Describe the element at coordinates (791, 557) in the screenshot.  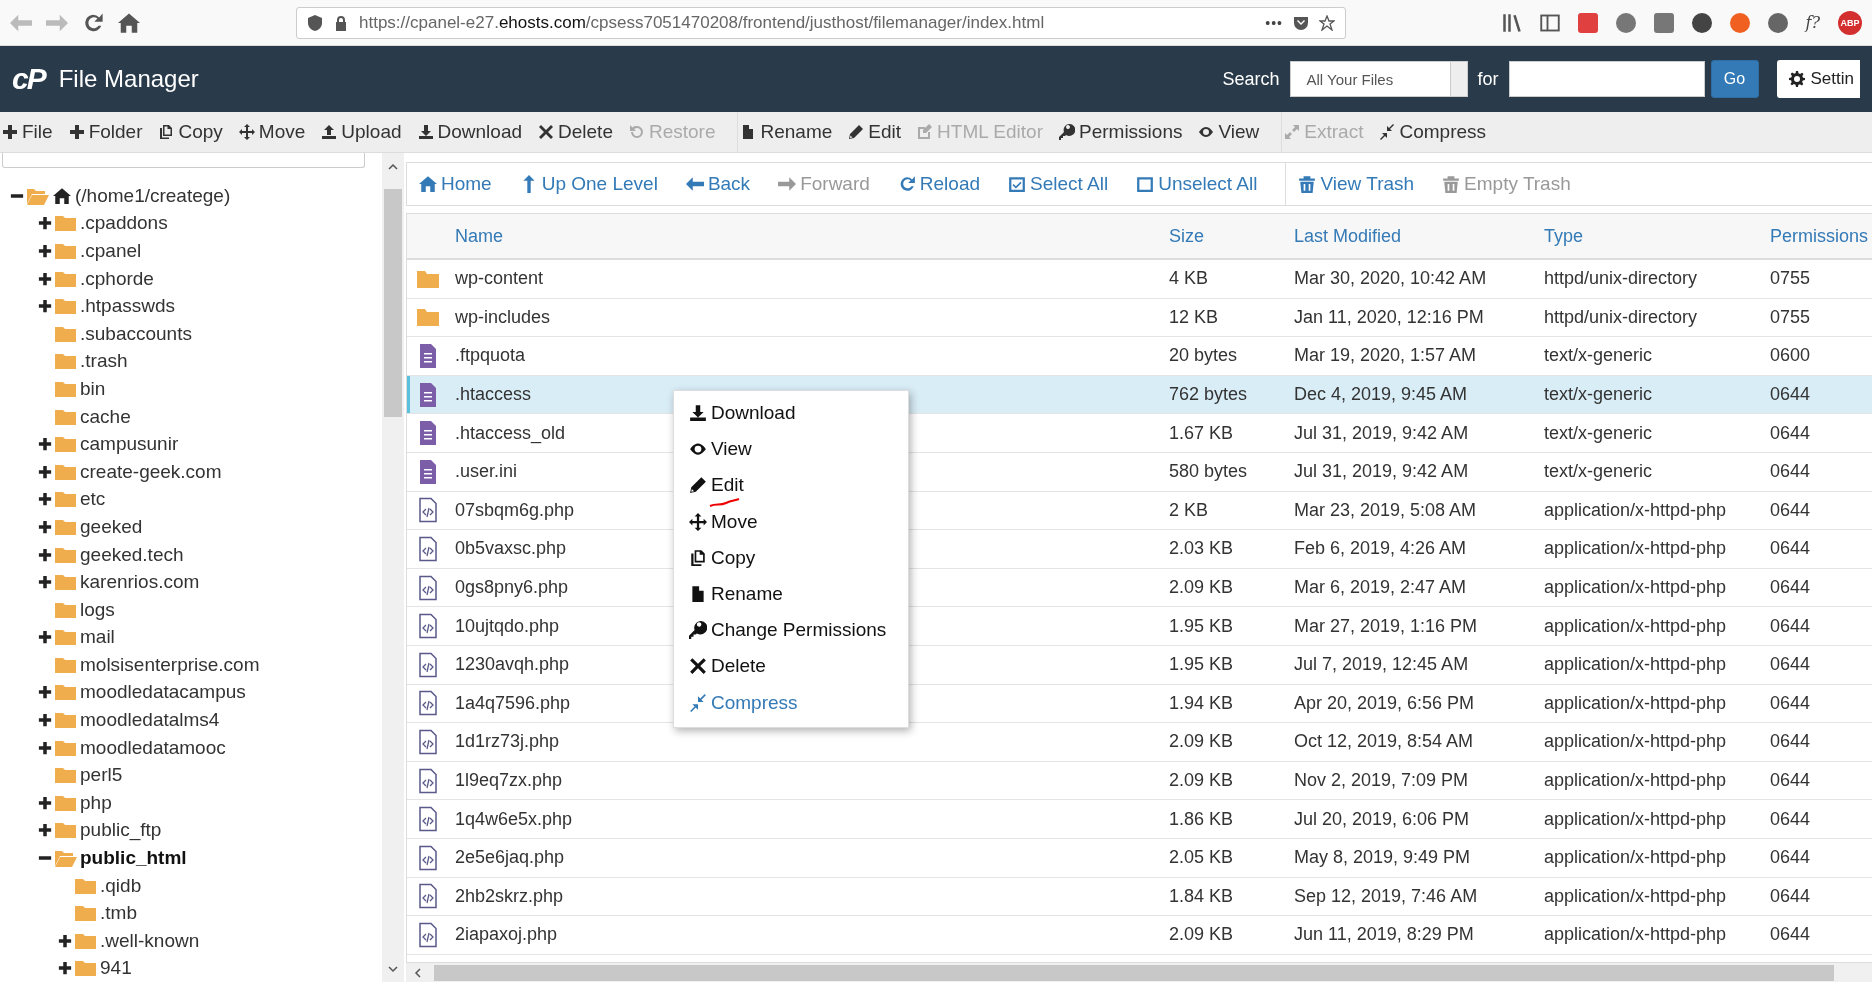
I see `menu-item: Copy` at that location.